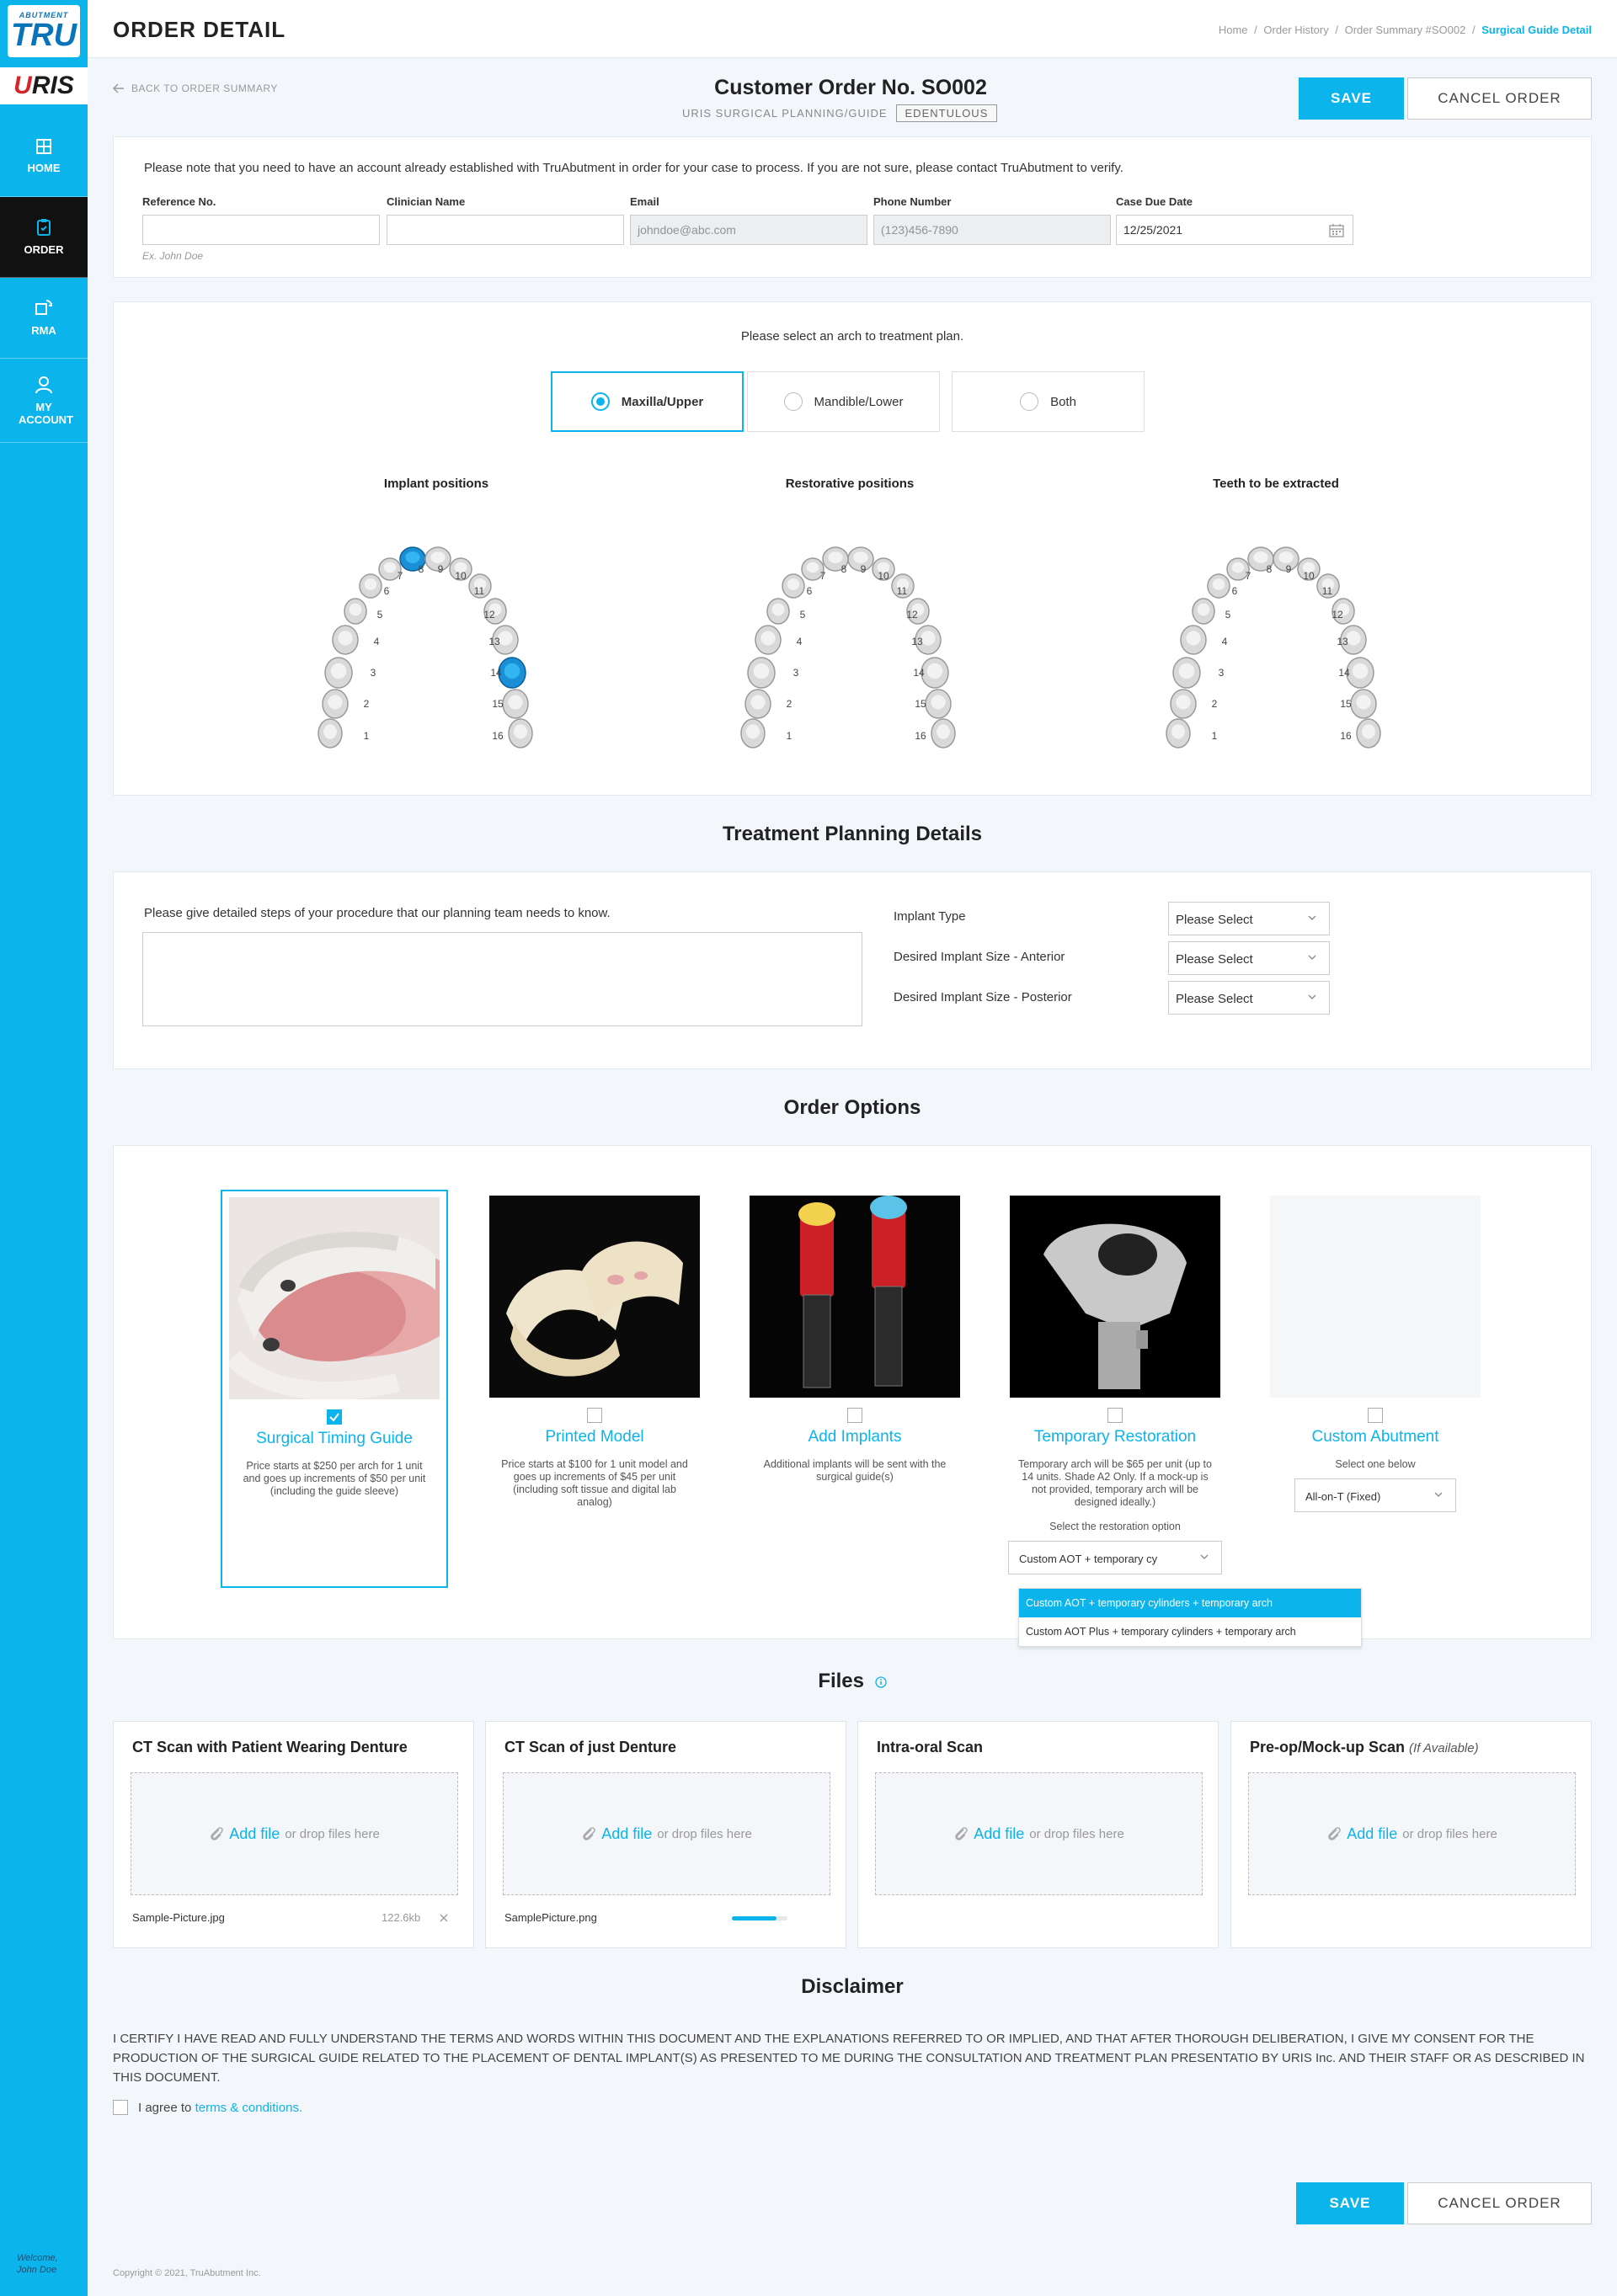  Describe the element at coordinates (1048, 401) in the screenshot. I see `radio-both: Both` at that location.